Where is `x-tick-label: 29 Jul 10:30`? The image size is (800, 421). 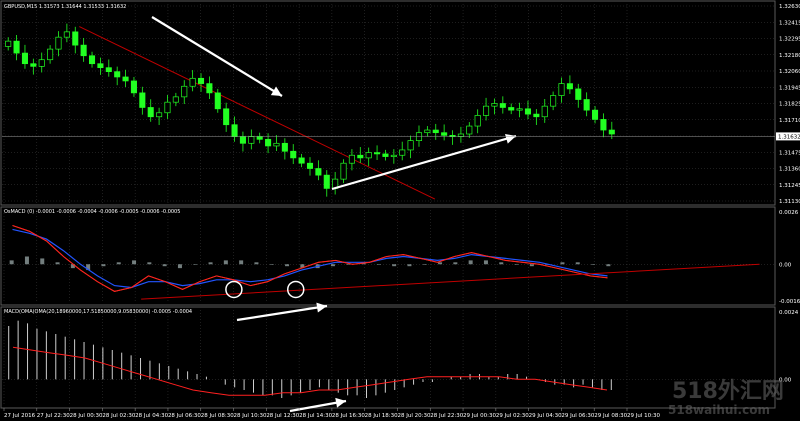
x-tick-label: 29 Jul 10:30 is located at coordinates (643, 416).